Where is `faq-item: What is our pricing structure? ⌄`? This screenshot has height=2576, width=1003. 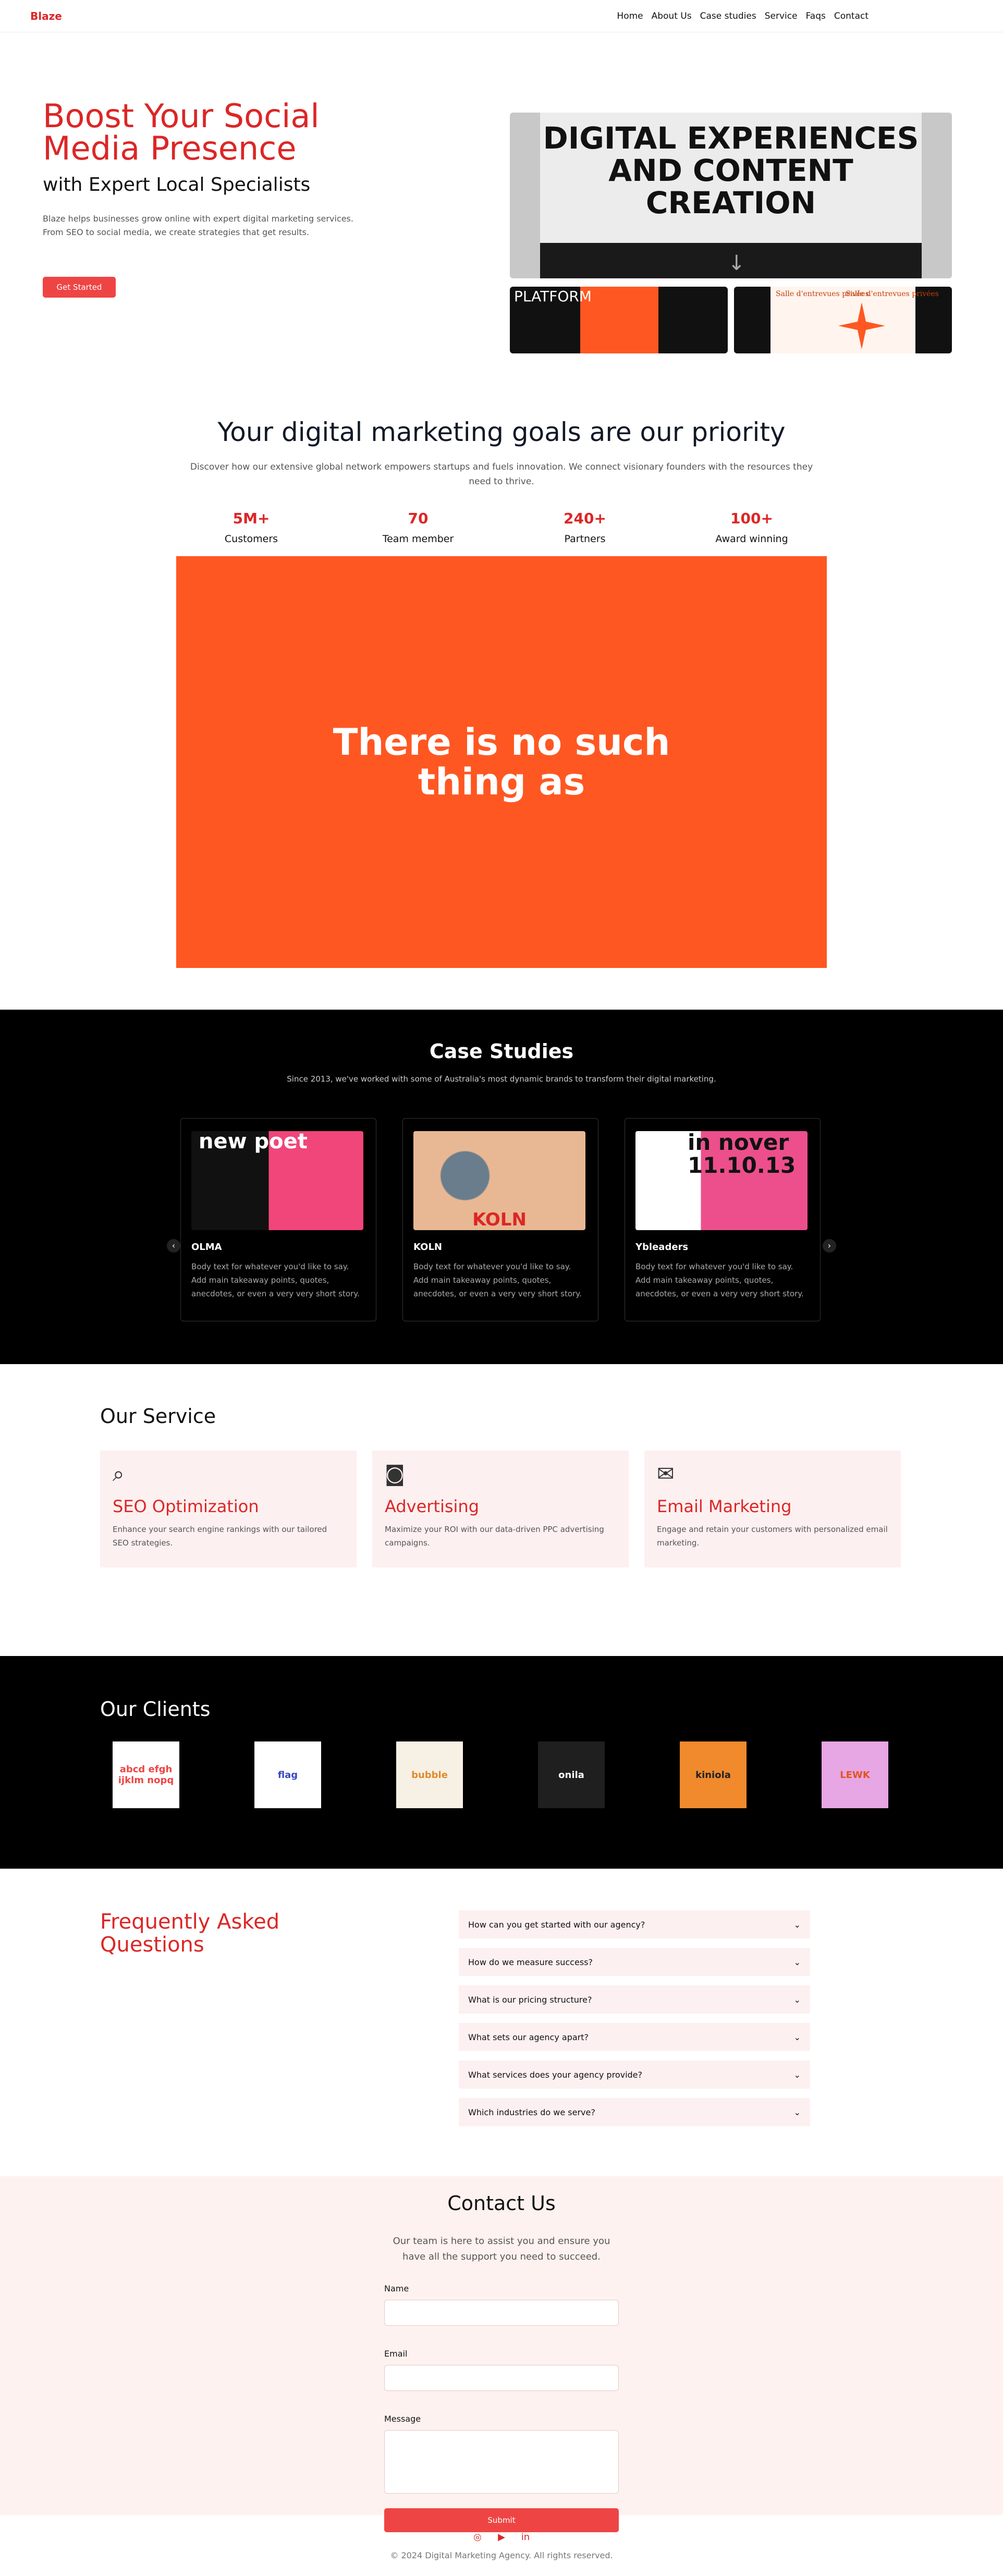 faq-item: What is our pricing structure? ⌄ is located at coordinates (634, 1999).